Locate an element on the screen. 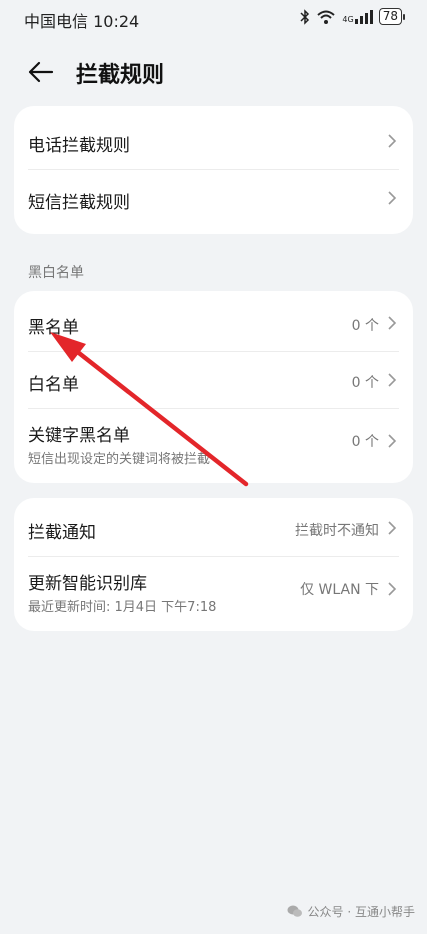 This screenshot has width=427, height=934. whitelist-item: 白名单 0 个 is located at coordinates (213, 380).